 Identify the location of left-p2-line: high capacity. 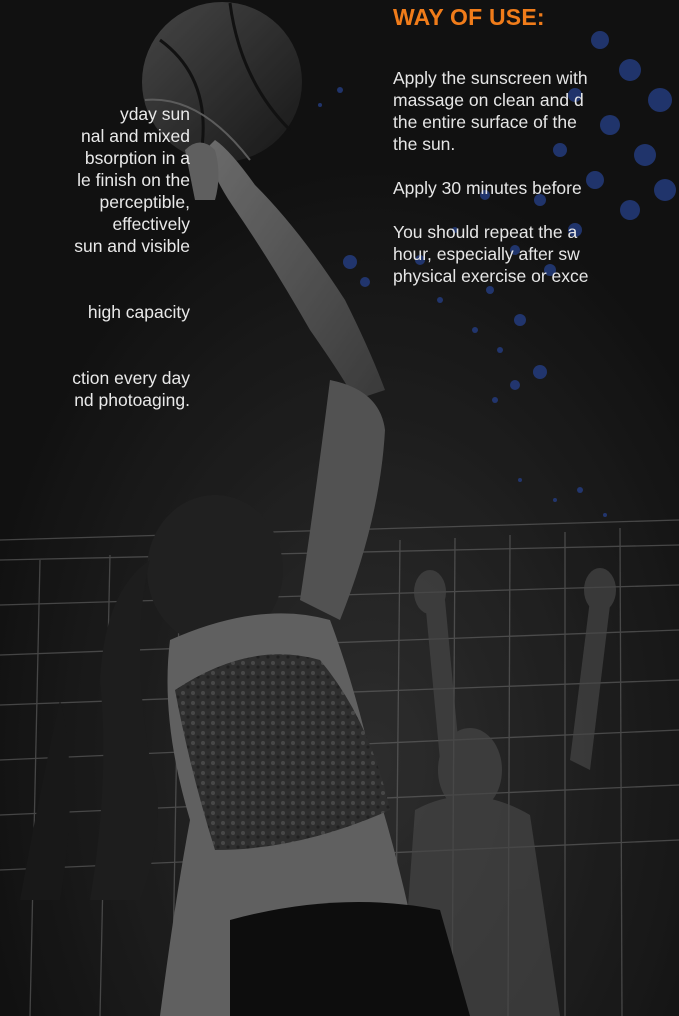
(138, 312).